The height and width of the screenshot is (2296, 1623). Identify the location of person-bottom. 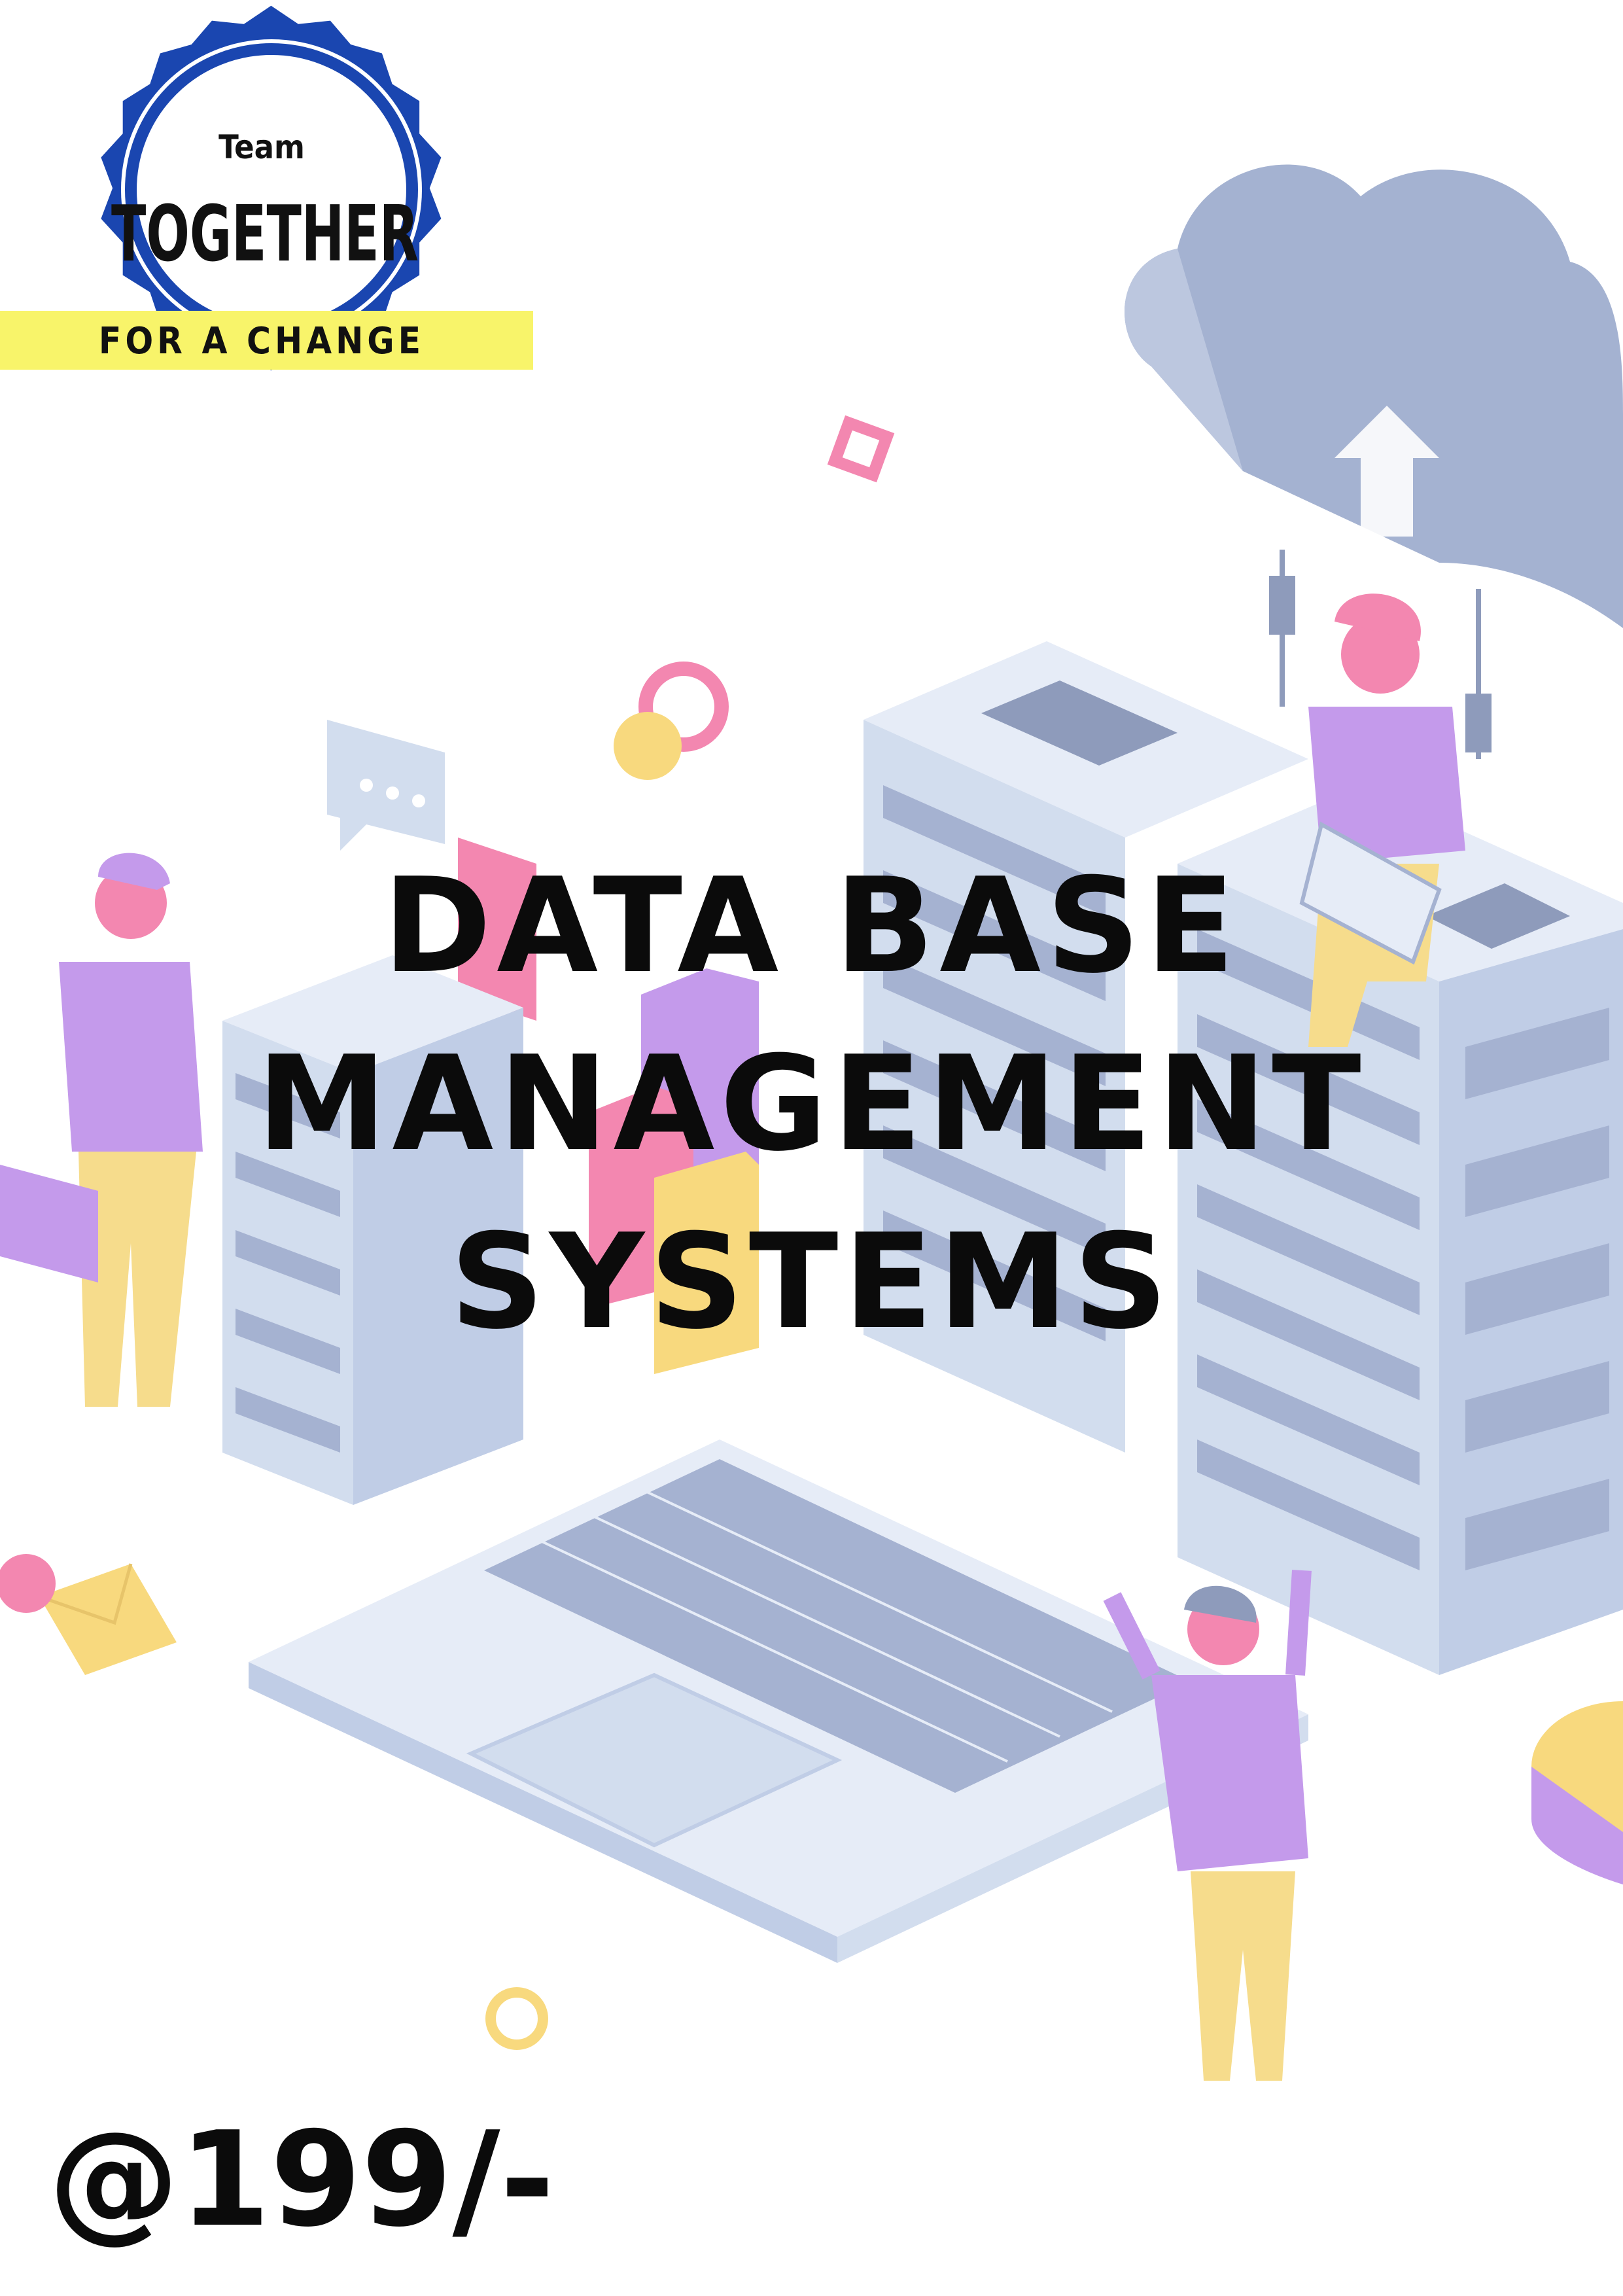
(1208, 1826).